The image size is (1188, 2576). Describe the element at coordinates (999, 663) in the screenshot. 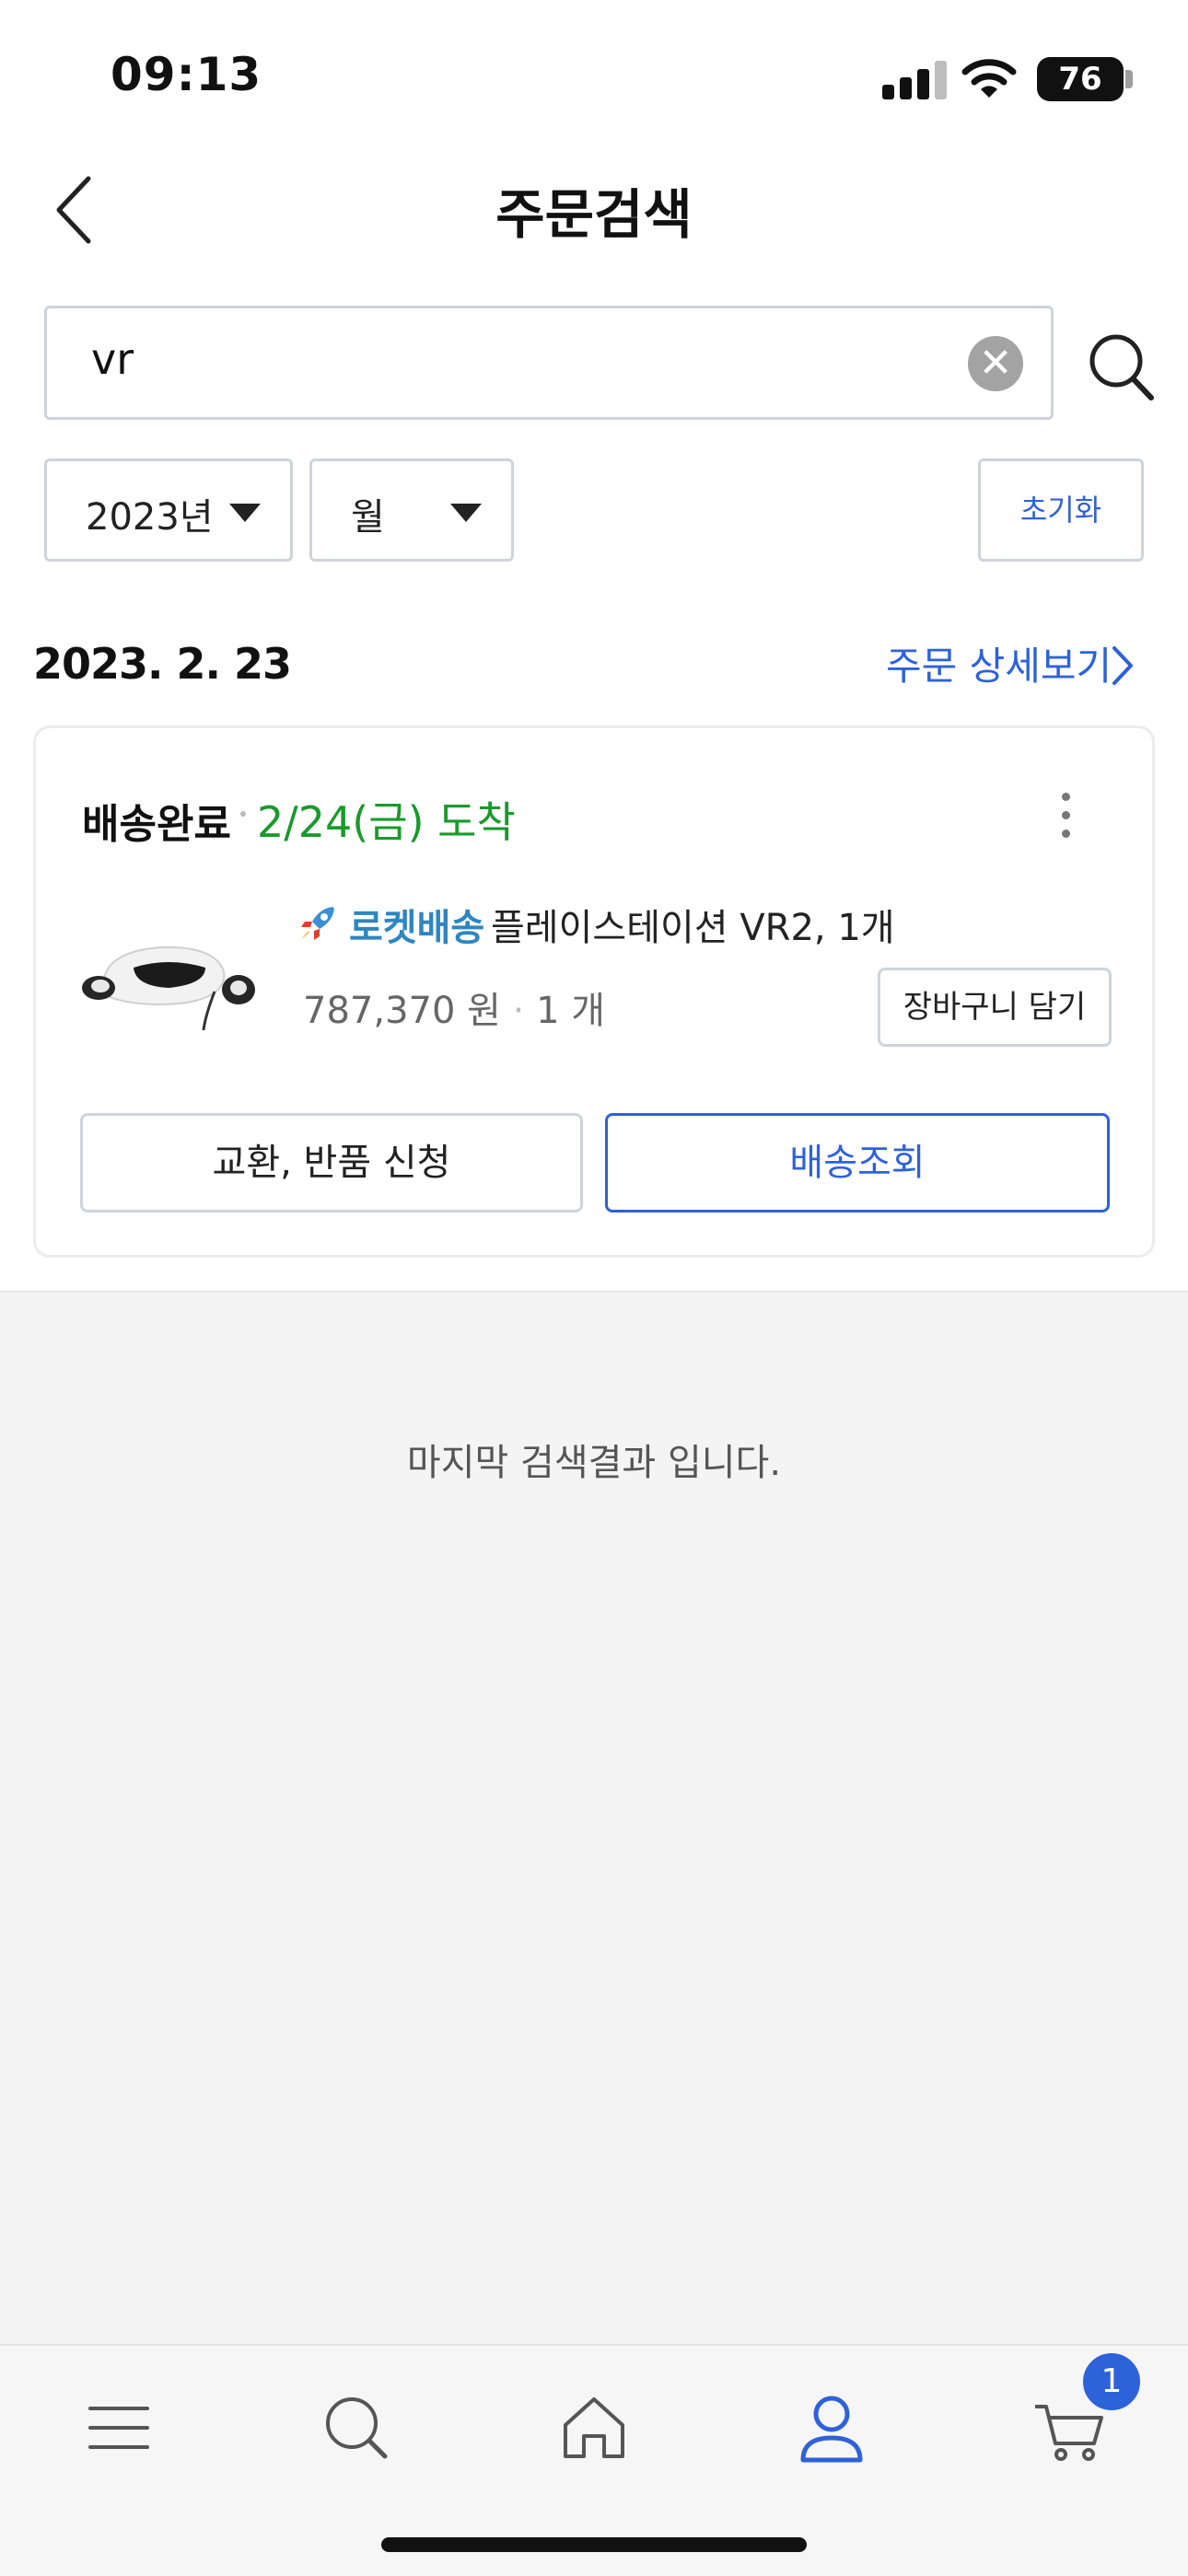

I see `order-detail-link: 주문 상세보기` at that location.